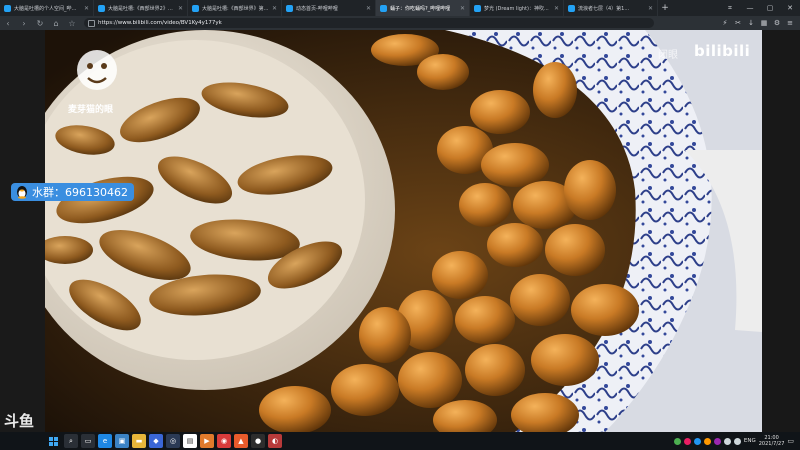 The height and width of the screenshot is (450, 800). I want to click on steam-app-icon: ◎, so click(173, 441).